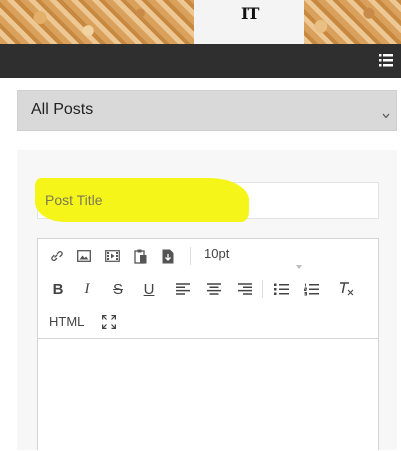 This screenshot has height=451, width=401. What do you see at coordinates (205, 200) in the screenshot?
I see `post-title-input` at bounding box center [205, 200].